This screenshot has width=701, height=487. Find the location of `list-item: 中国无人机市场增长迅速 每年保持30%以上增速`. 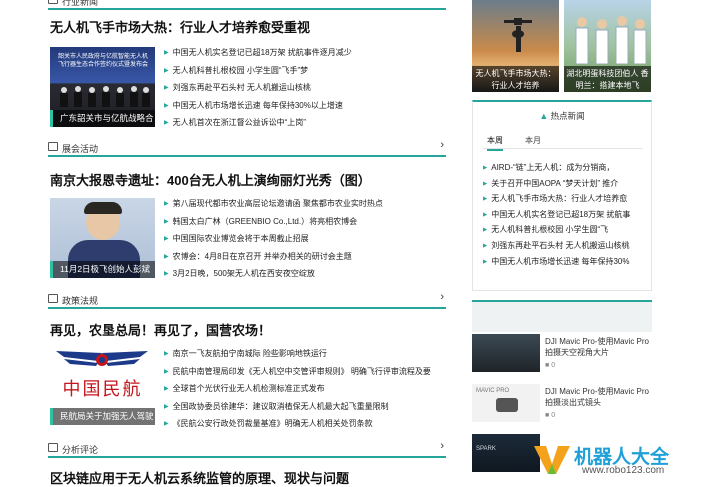

list-item: 中国无人机市场增长迅速 每年保持30%以上增速 is located at coordinates (305, 106).